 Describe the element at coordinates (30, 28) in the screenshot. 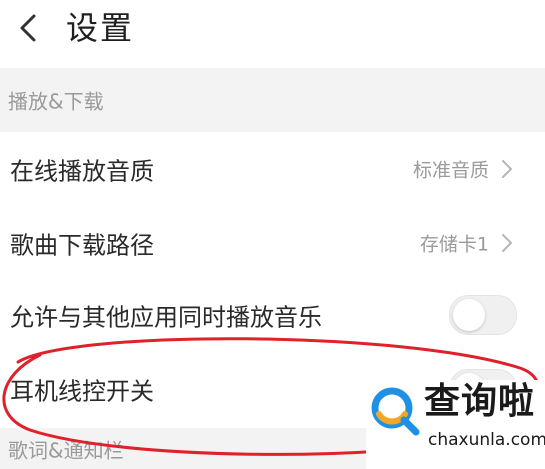

I see `chevron-left-icon` at that location.